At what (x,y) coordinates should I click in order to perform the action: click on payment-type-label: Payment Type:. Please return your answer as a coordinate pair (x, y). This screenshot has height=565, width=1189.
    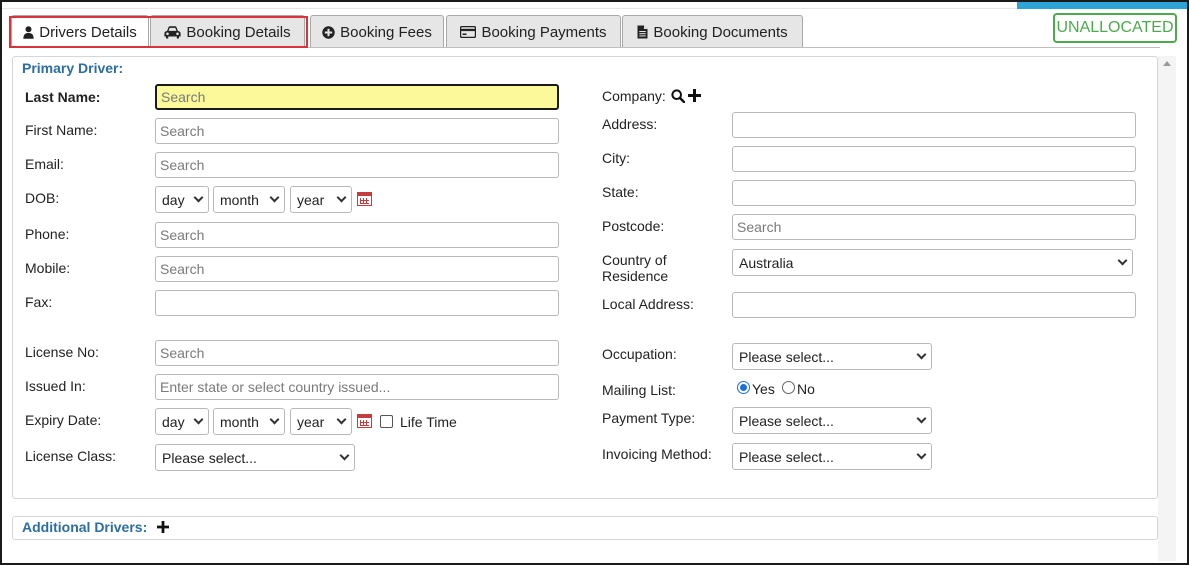
    Looking at the image, I should click on (649, 418).